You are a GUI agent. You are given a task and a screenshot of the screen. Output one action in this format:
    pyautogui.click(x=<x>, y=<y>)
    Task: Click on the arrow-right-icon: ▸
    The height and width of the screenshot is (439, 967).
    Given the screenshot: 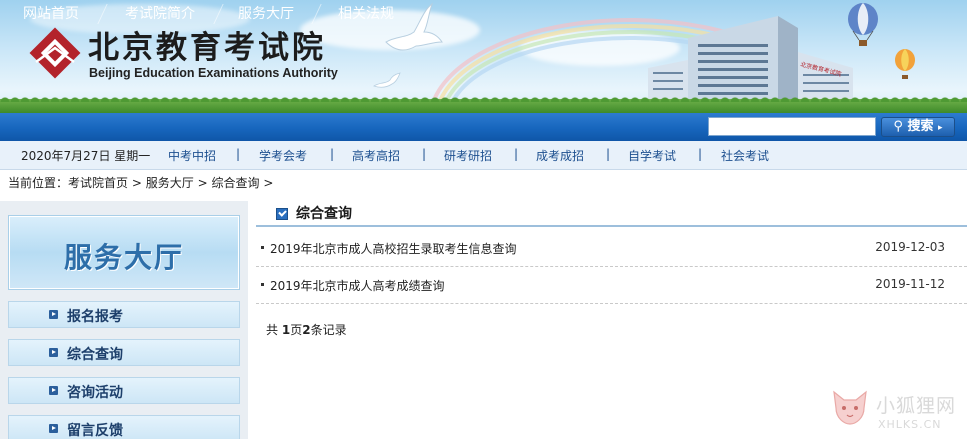 What is the action you would take?
    pyautogui.click(x=940, y=128)
    